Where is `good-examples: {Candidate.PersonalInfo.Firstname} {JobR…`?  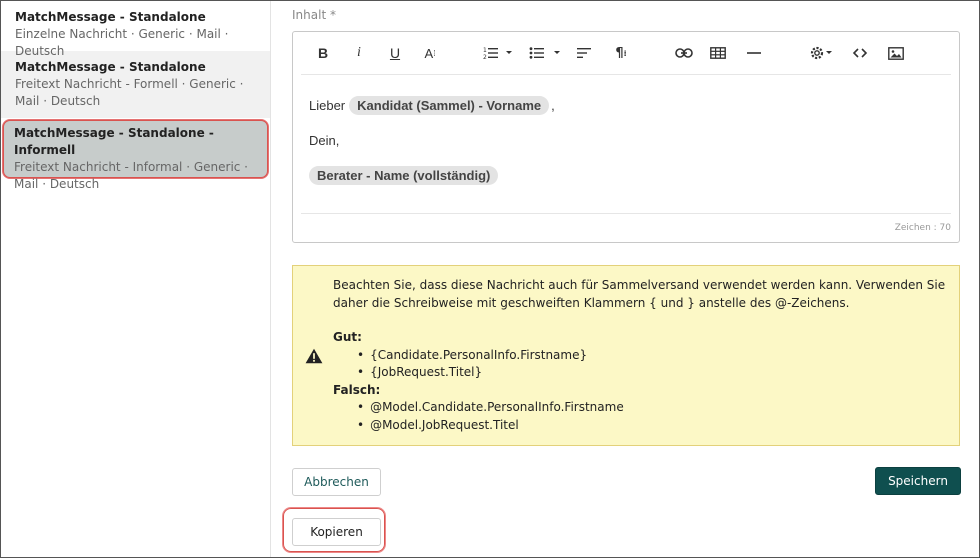
good-examples: {Candidate.PersonalInfo.Firstname} {JobR… is located at coordinates (643, 364).